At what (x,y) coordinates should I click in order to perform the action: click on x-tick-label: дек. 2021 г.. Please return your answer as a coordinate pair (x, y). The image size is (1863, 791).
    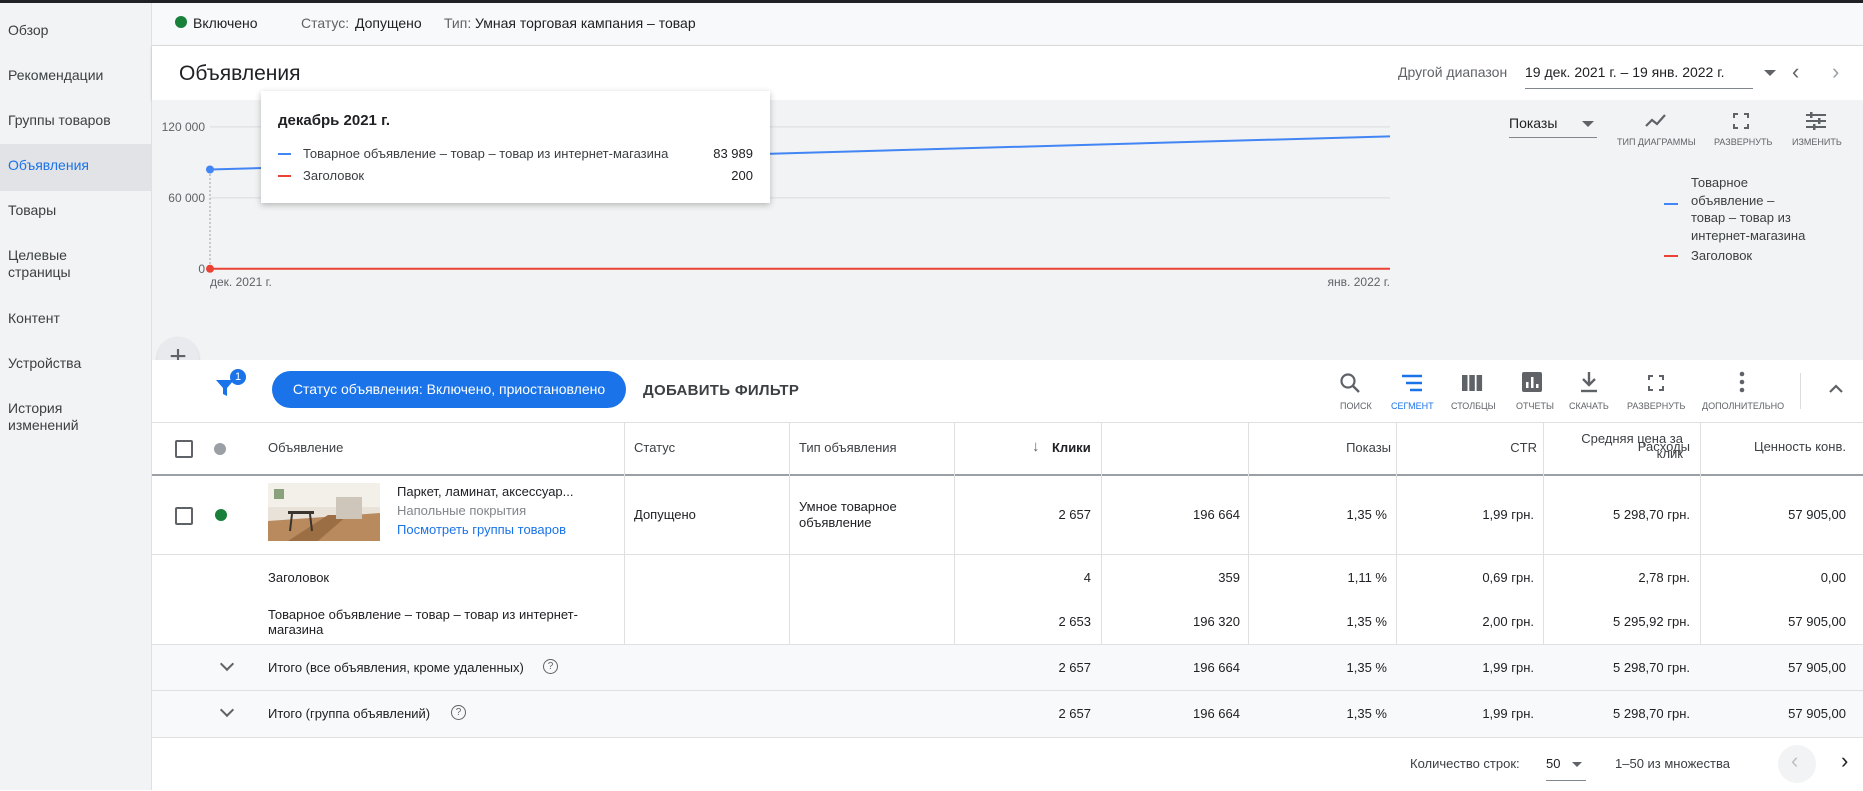
    Looking at the image, I should click on (241, 282).